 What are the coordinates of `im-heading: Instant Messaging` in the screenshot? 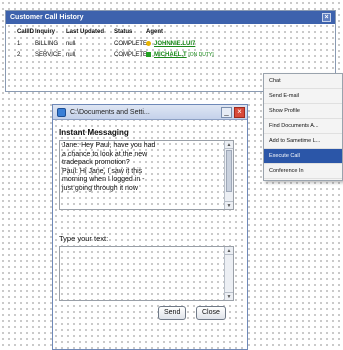 It's located at (94, 132).